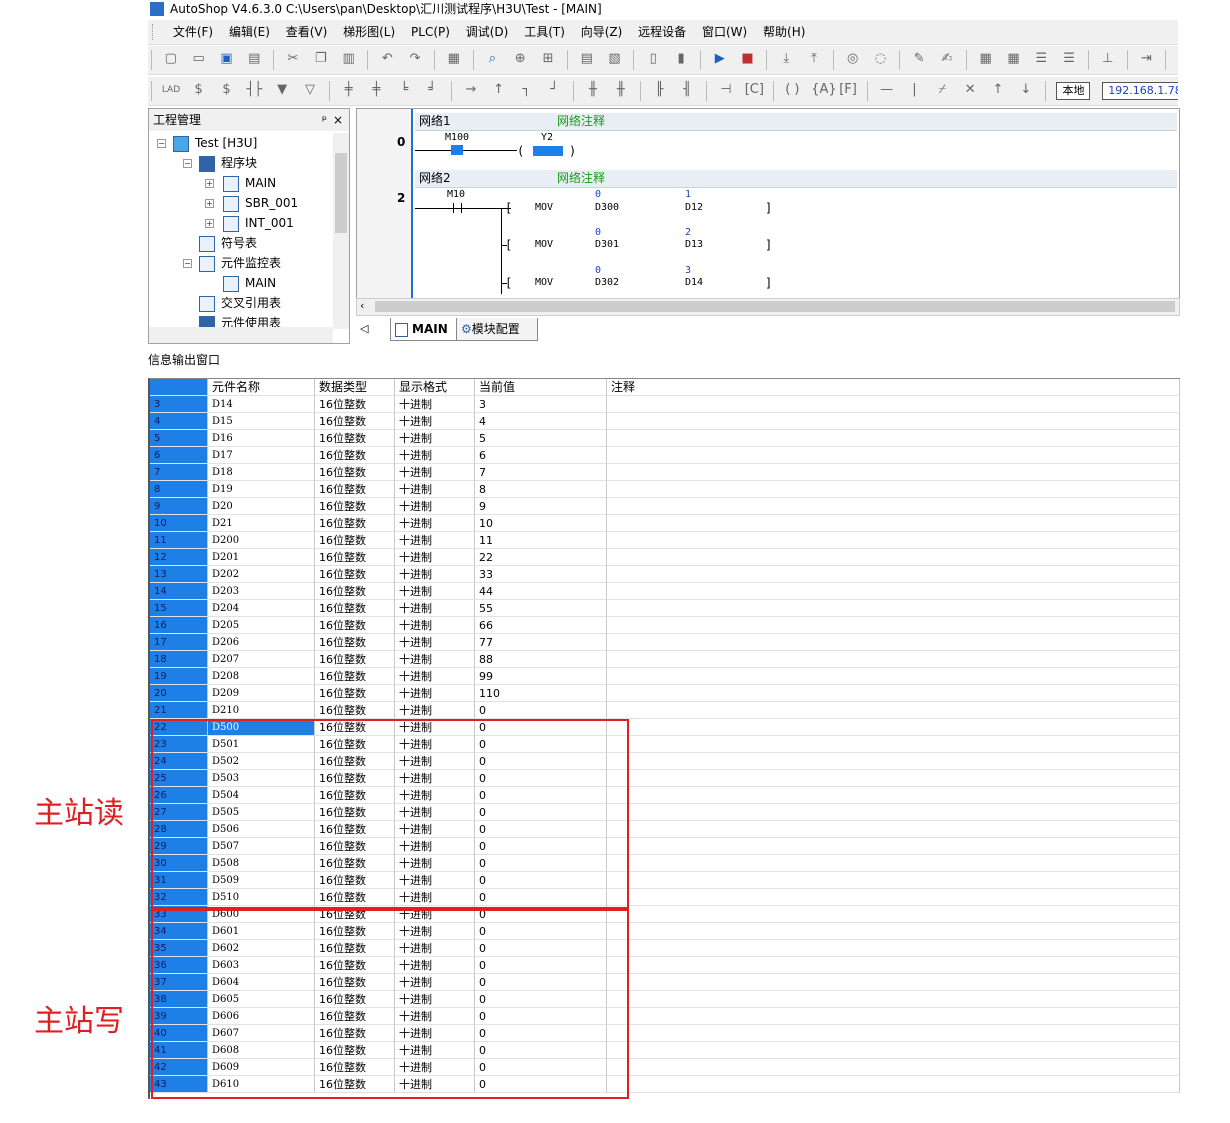 This screenshot has width=1230, height=1123. What do you see at coordinates (424, 329) in the screenshot?
I see `tab-main: MAIN` at bounding box center [424, 329].